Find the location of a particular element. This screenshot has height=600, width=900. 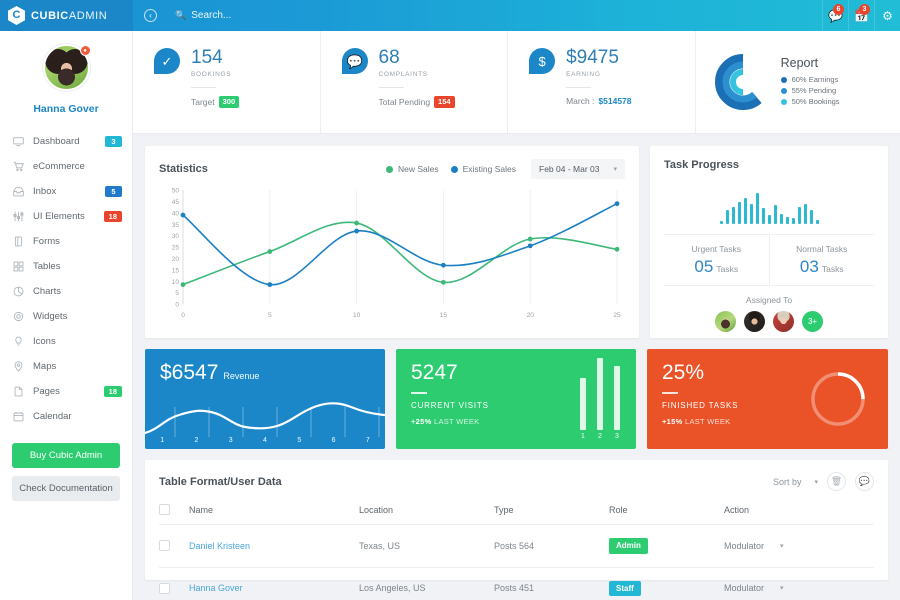

pin-icon is located at coordinates (18, 366).